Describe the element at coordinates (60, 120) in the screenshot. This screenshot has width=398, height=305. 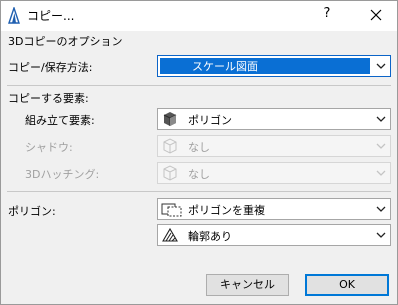
I see `assembly-label: 組み立て要素:` at that location.